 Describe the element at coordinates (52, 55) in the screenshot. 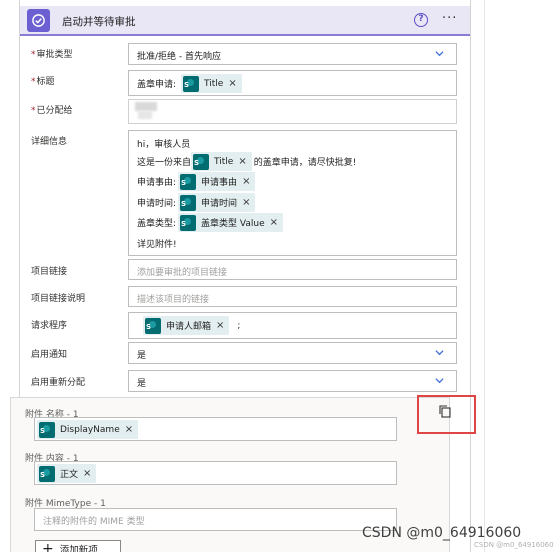

I see `approval-type-label: *审批类型` at that location.